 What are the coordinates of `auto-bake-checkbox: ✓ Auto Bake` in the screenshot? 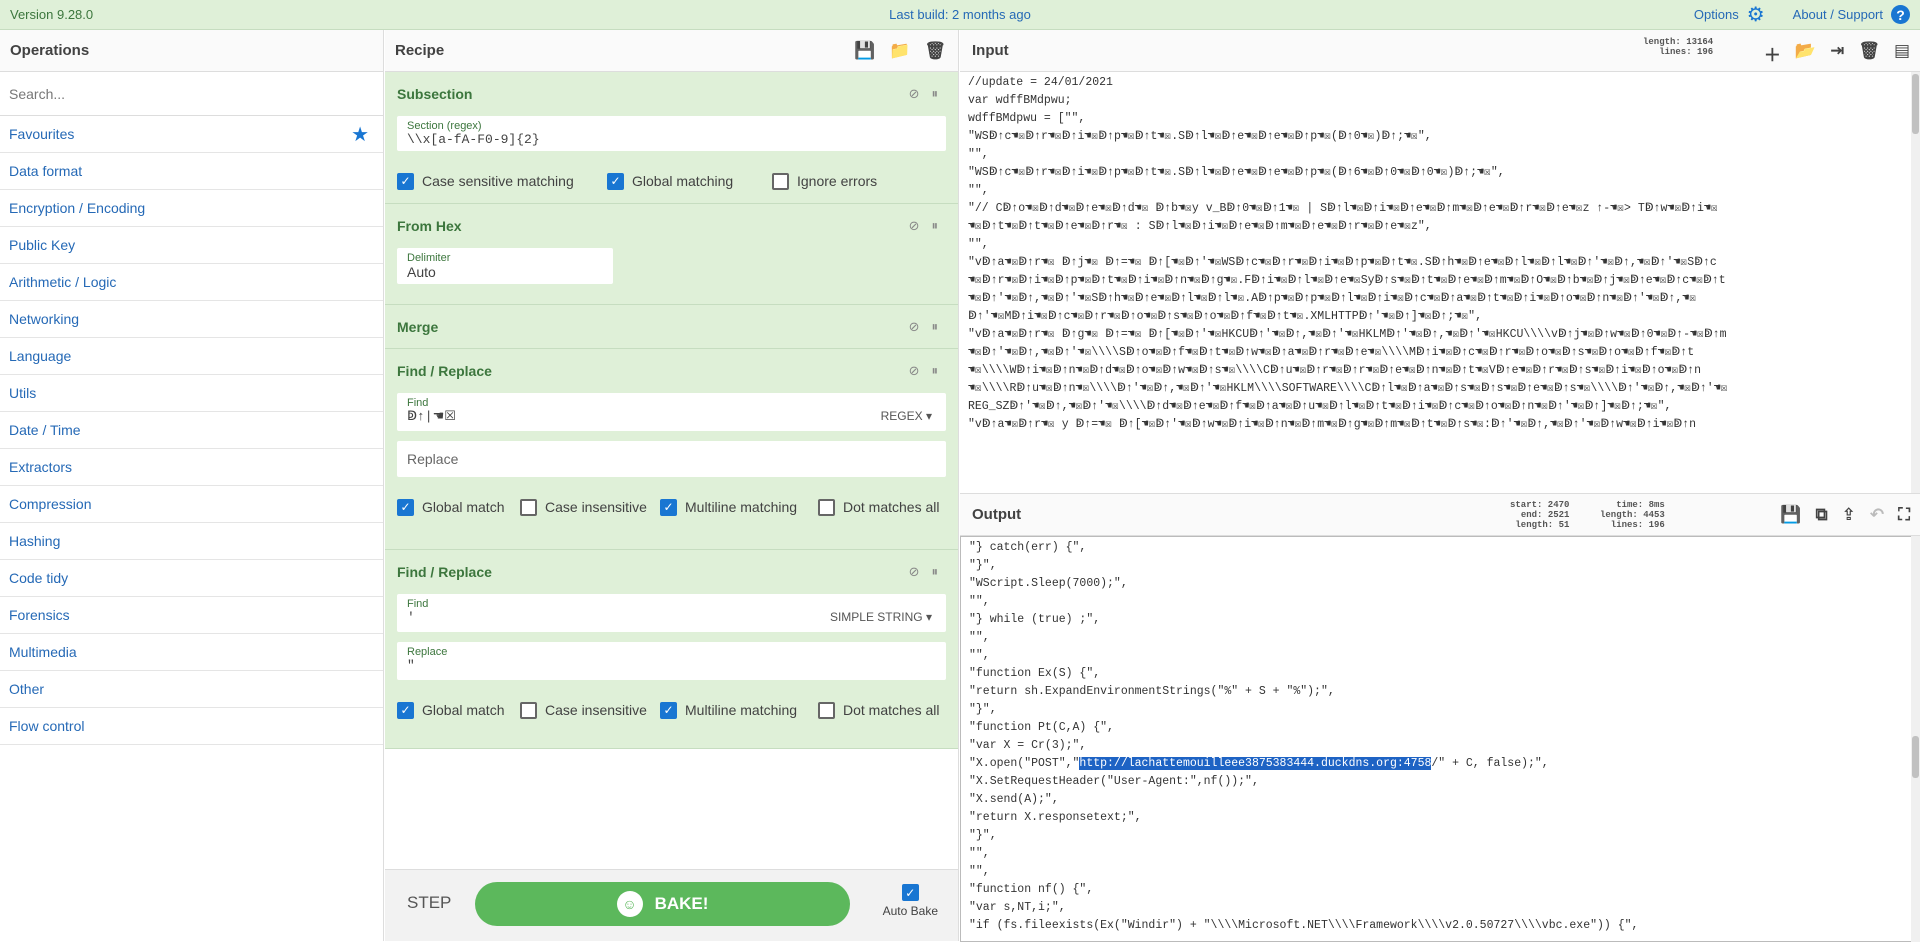 It's located at (910, 901).